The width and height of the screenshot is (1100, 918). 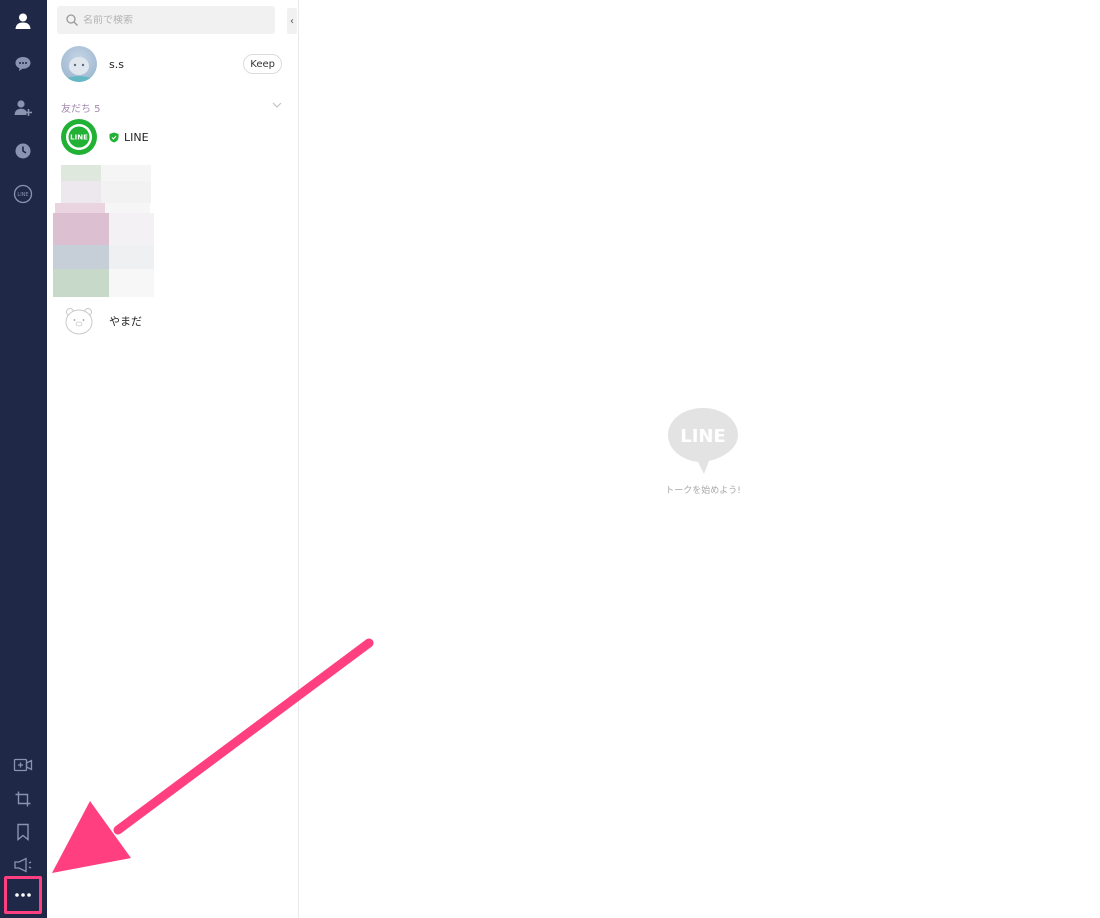 What do you see at coordinates (172, 321) in the screenshot?
I see `friend-row-yamada: やまだ` at bounding box center [172, 321].